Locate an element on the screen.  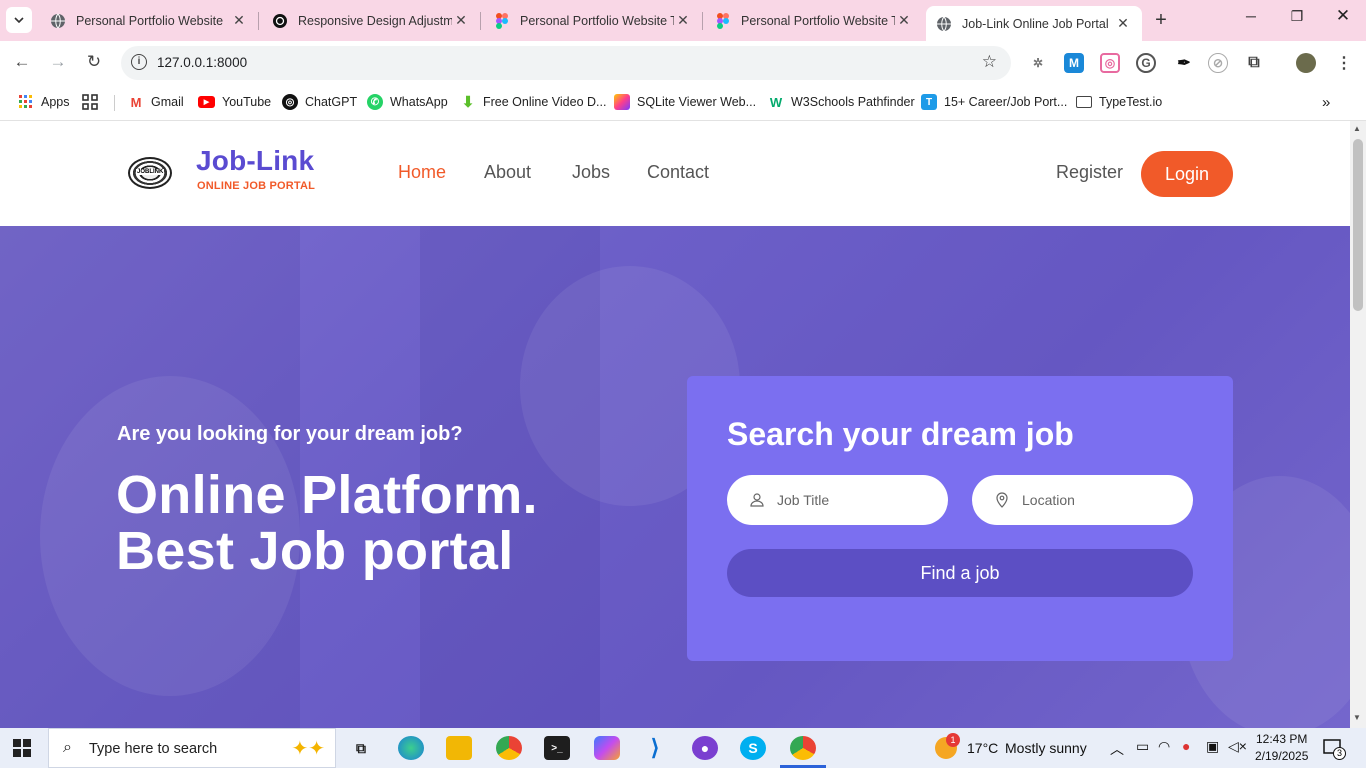
clock-date: 2/19/2025 is located at coordinates (1282, 756).